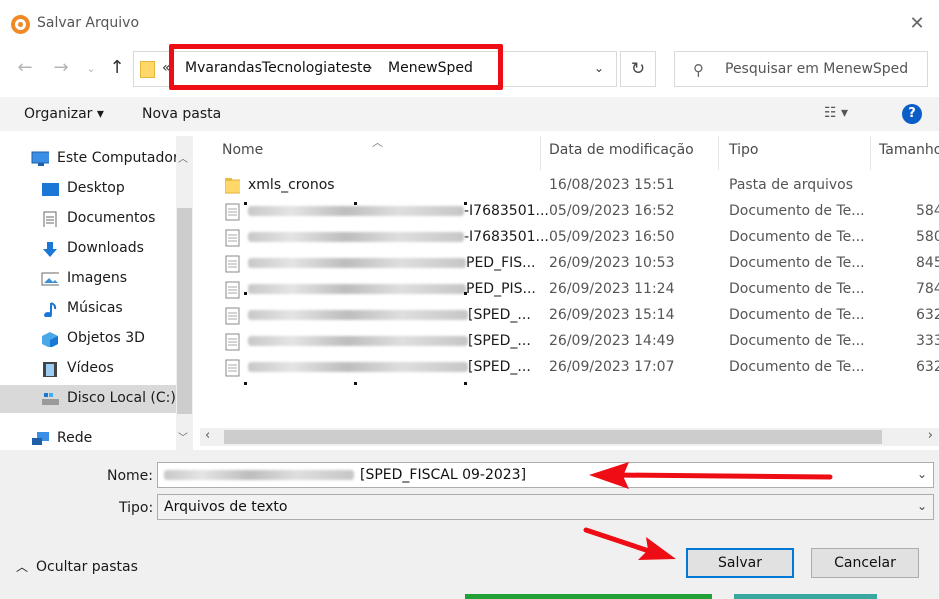 This screenshot has height=599, width=939. Describe the element at coordinates (106, 338) in the screenshot. I see `nav-item-label: Objetos 3D` at that location.